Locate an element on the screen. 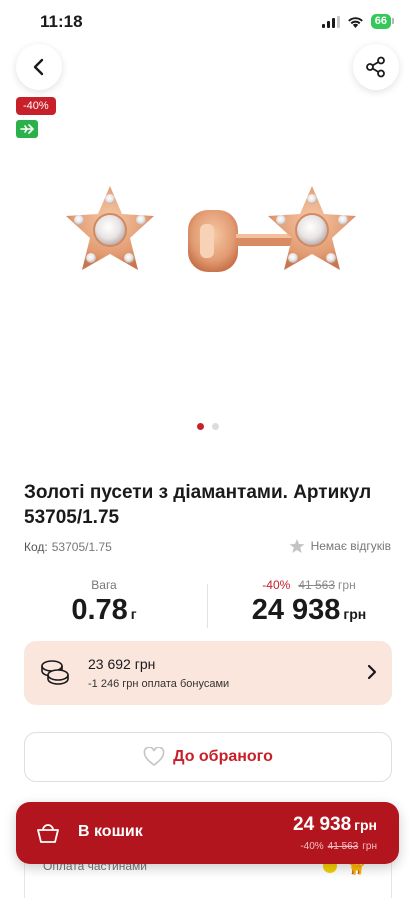 Image resolution: width=415 pixels, height=898 pixels. cart-discount-percent: -40% is located at coordinates (312, 846).